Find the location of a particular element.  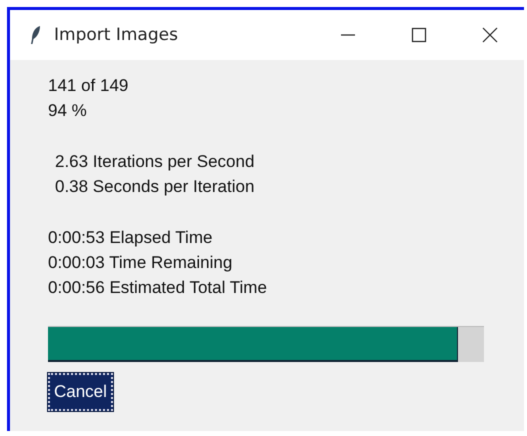

maximize-icon is located at coordinates (419, 35).